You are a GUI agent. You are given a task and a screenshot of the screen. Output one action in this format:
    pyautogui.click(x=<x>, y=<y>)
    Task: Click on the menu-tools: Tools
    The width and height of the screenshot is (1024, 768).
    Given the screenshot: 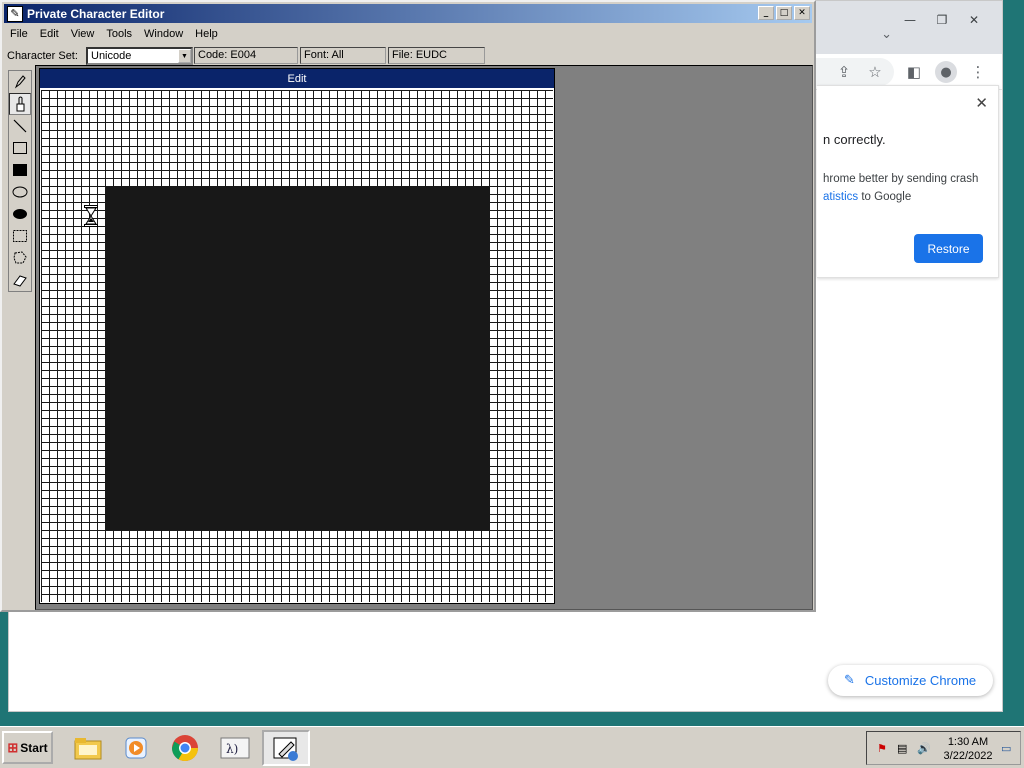 What is the action you would take?
    pyautogui.click(x=119, y=34)
    